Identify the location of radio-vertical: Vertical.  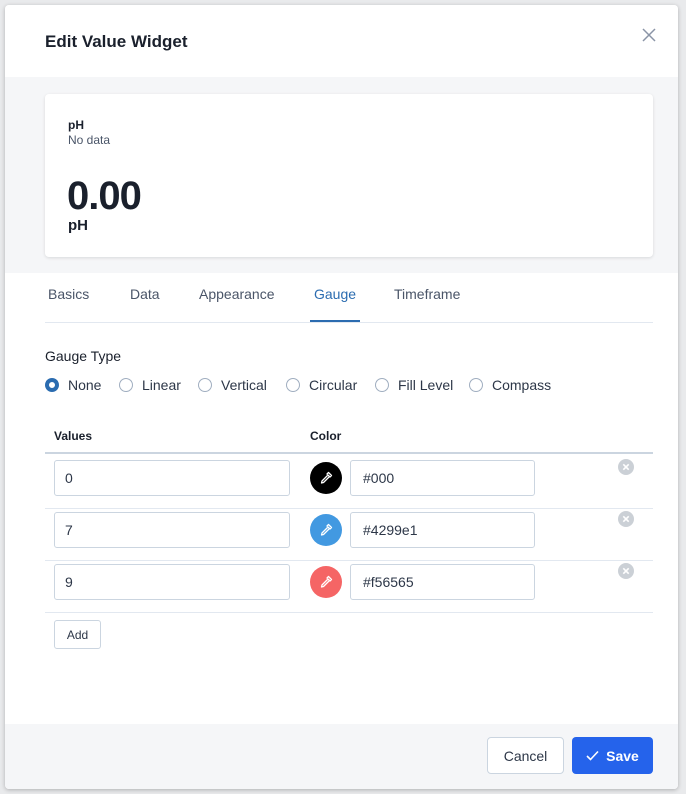
(232, 385).